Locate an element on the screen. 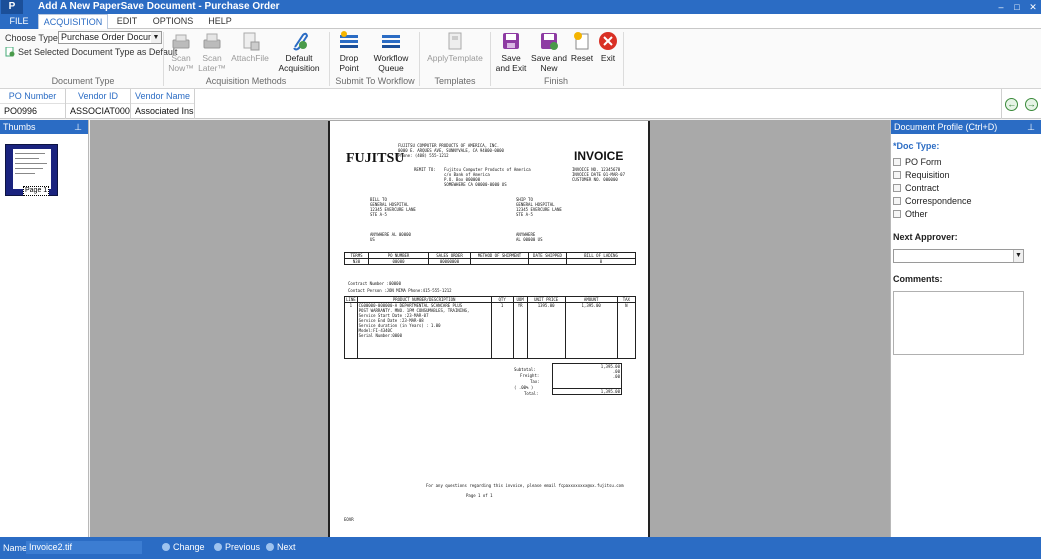  arrow-left-icon: ← is located at coordinates (1012, 104).